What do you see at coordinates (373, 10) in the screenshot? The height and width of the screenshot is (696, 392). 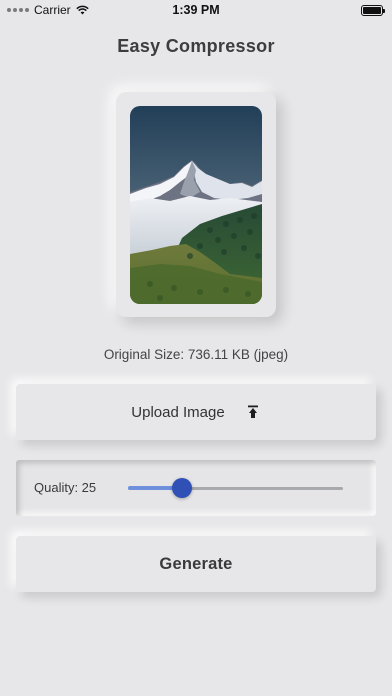 I see `battery-icon` at bounding box center [373, 10].